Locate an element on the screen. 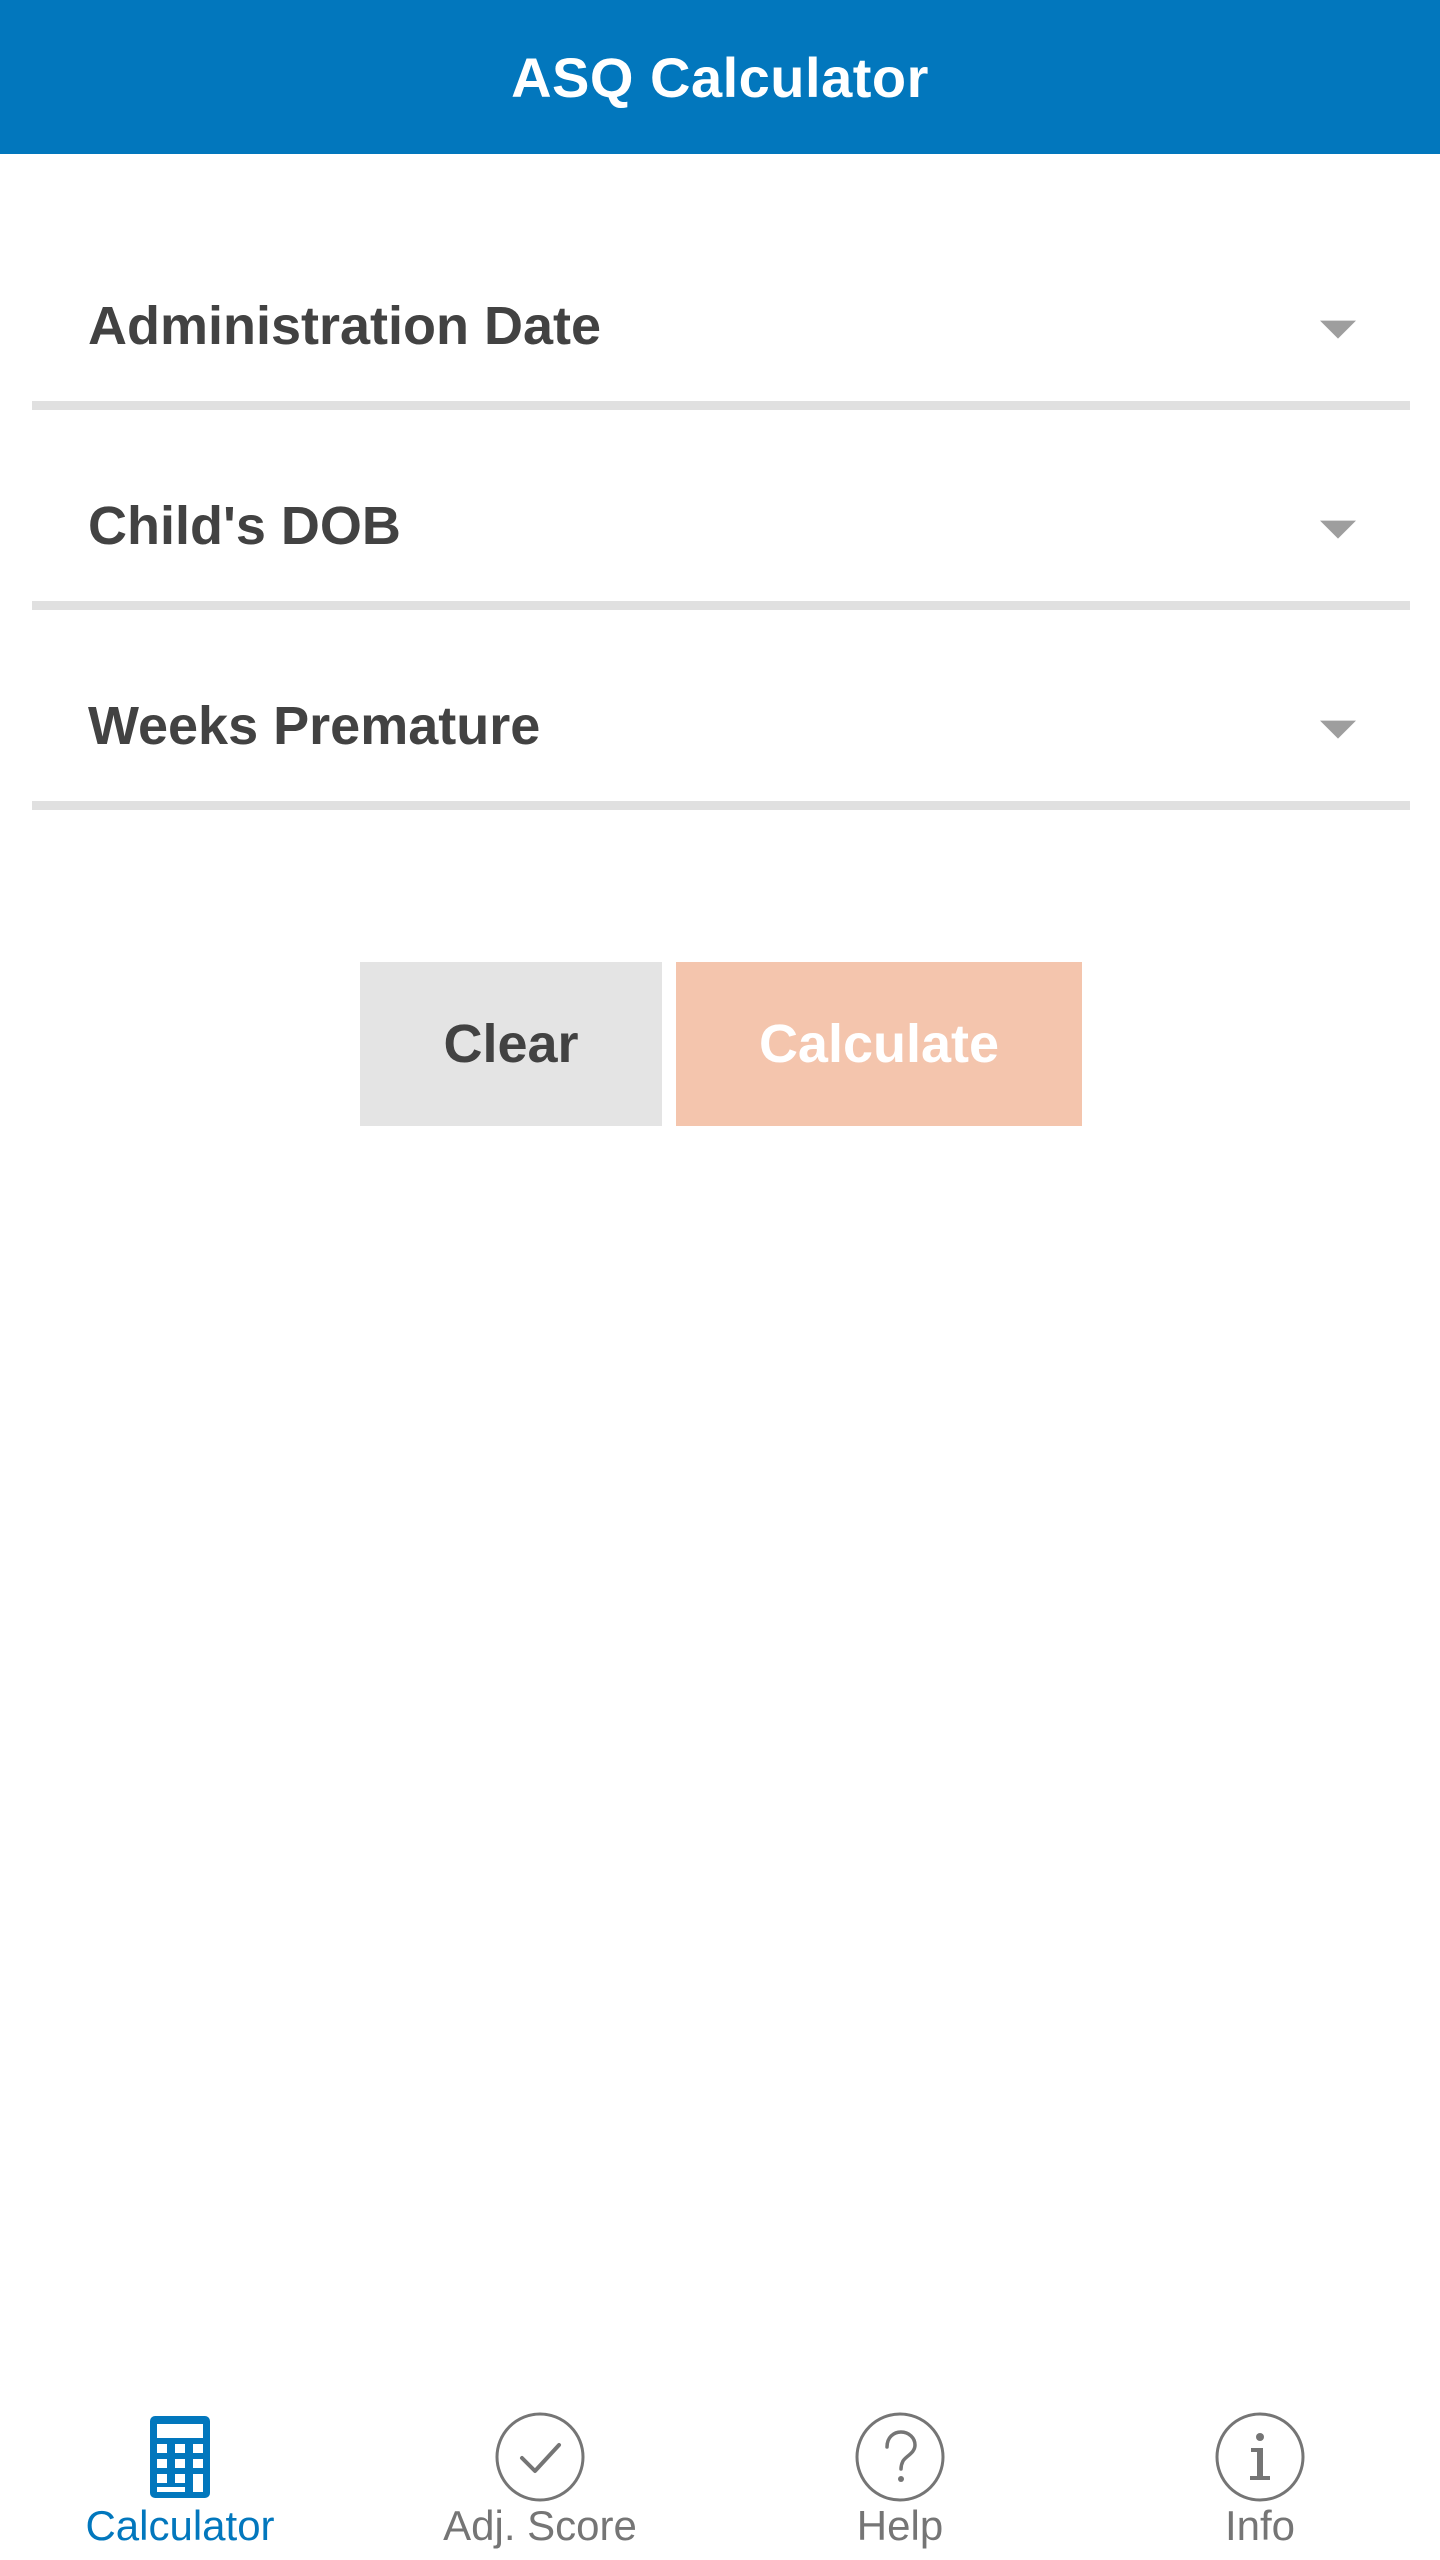 This screenshot has width=1440, height=2560. clear-button: Clear is located at coordinates (511, 1044).